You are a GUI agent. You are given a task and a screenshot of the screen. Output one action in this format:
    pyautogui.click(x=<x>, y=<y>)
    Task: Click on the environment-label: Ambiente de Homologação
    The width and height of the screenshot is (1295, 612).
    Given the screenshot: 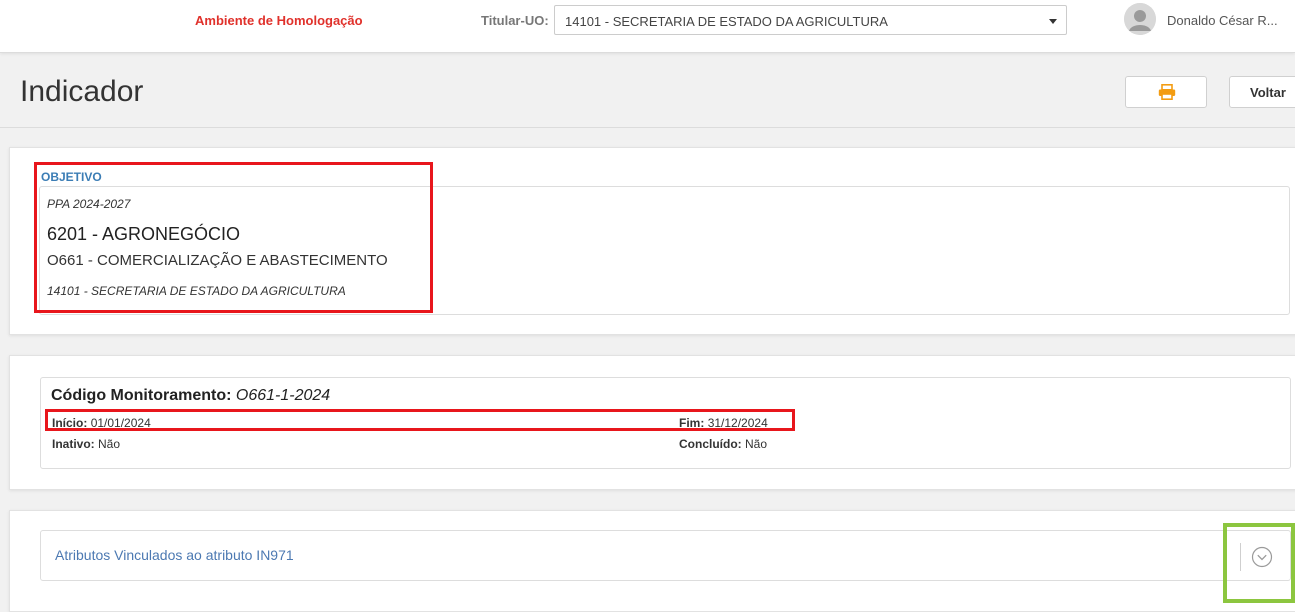 What is the action you would take?
    pyautogui.click(x=279, y=20)
    